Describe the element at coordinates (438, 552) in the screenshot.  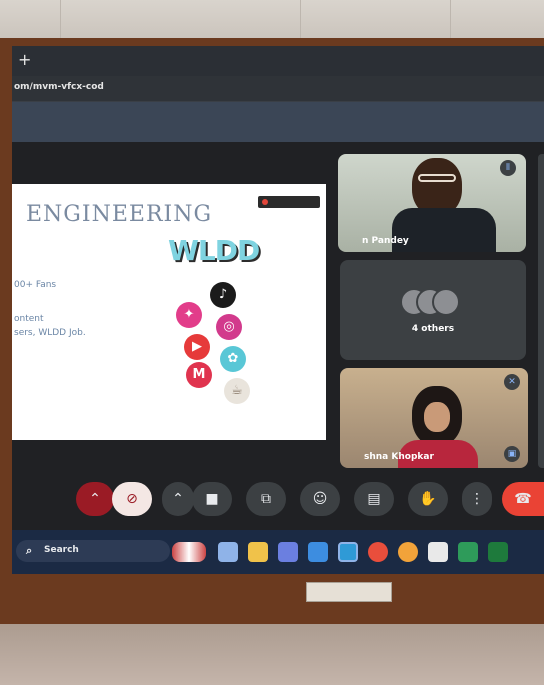
I see `store-icon` at that location.